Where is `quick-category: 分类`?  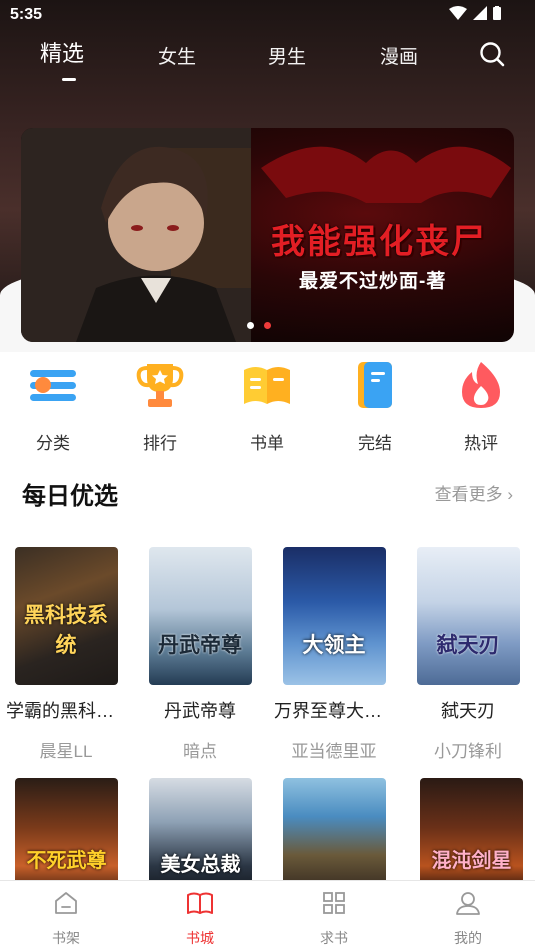 quick-category: 分类 is located at coordinates (53, 406).